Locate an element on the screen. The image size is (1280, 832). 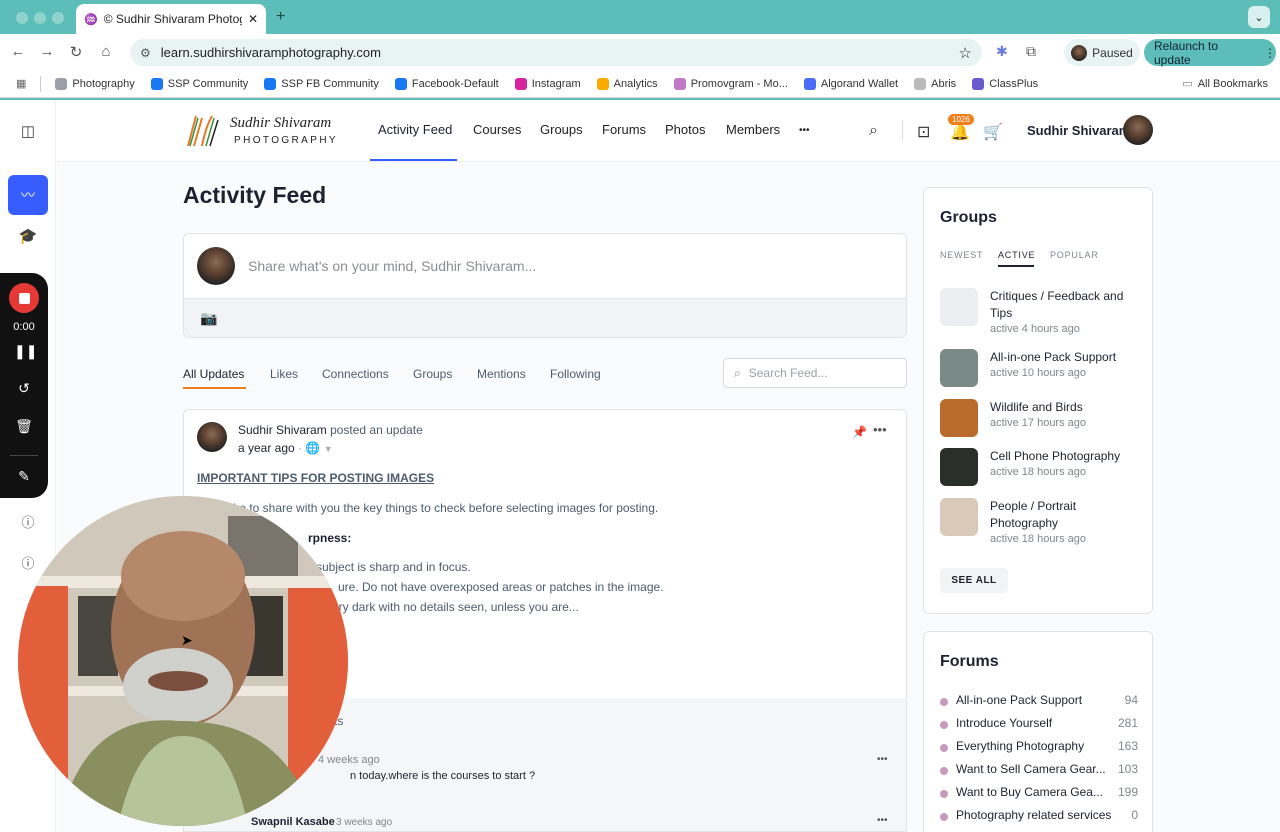
bookmark-item: Facebook-Default is located at coordinates (446, 83).